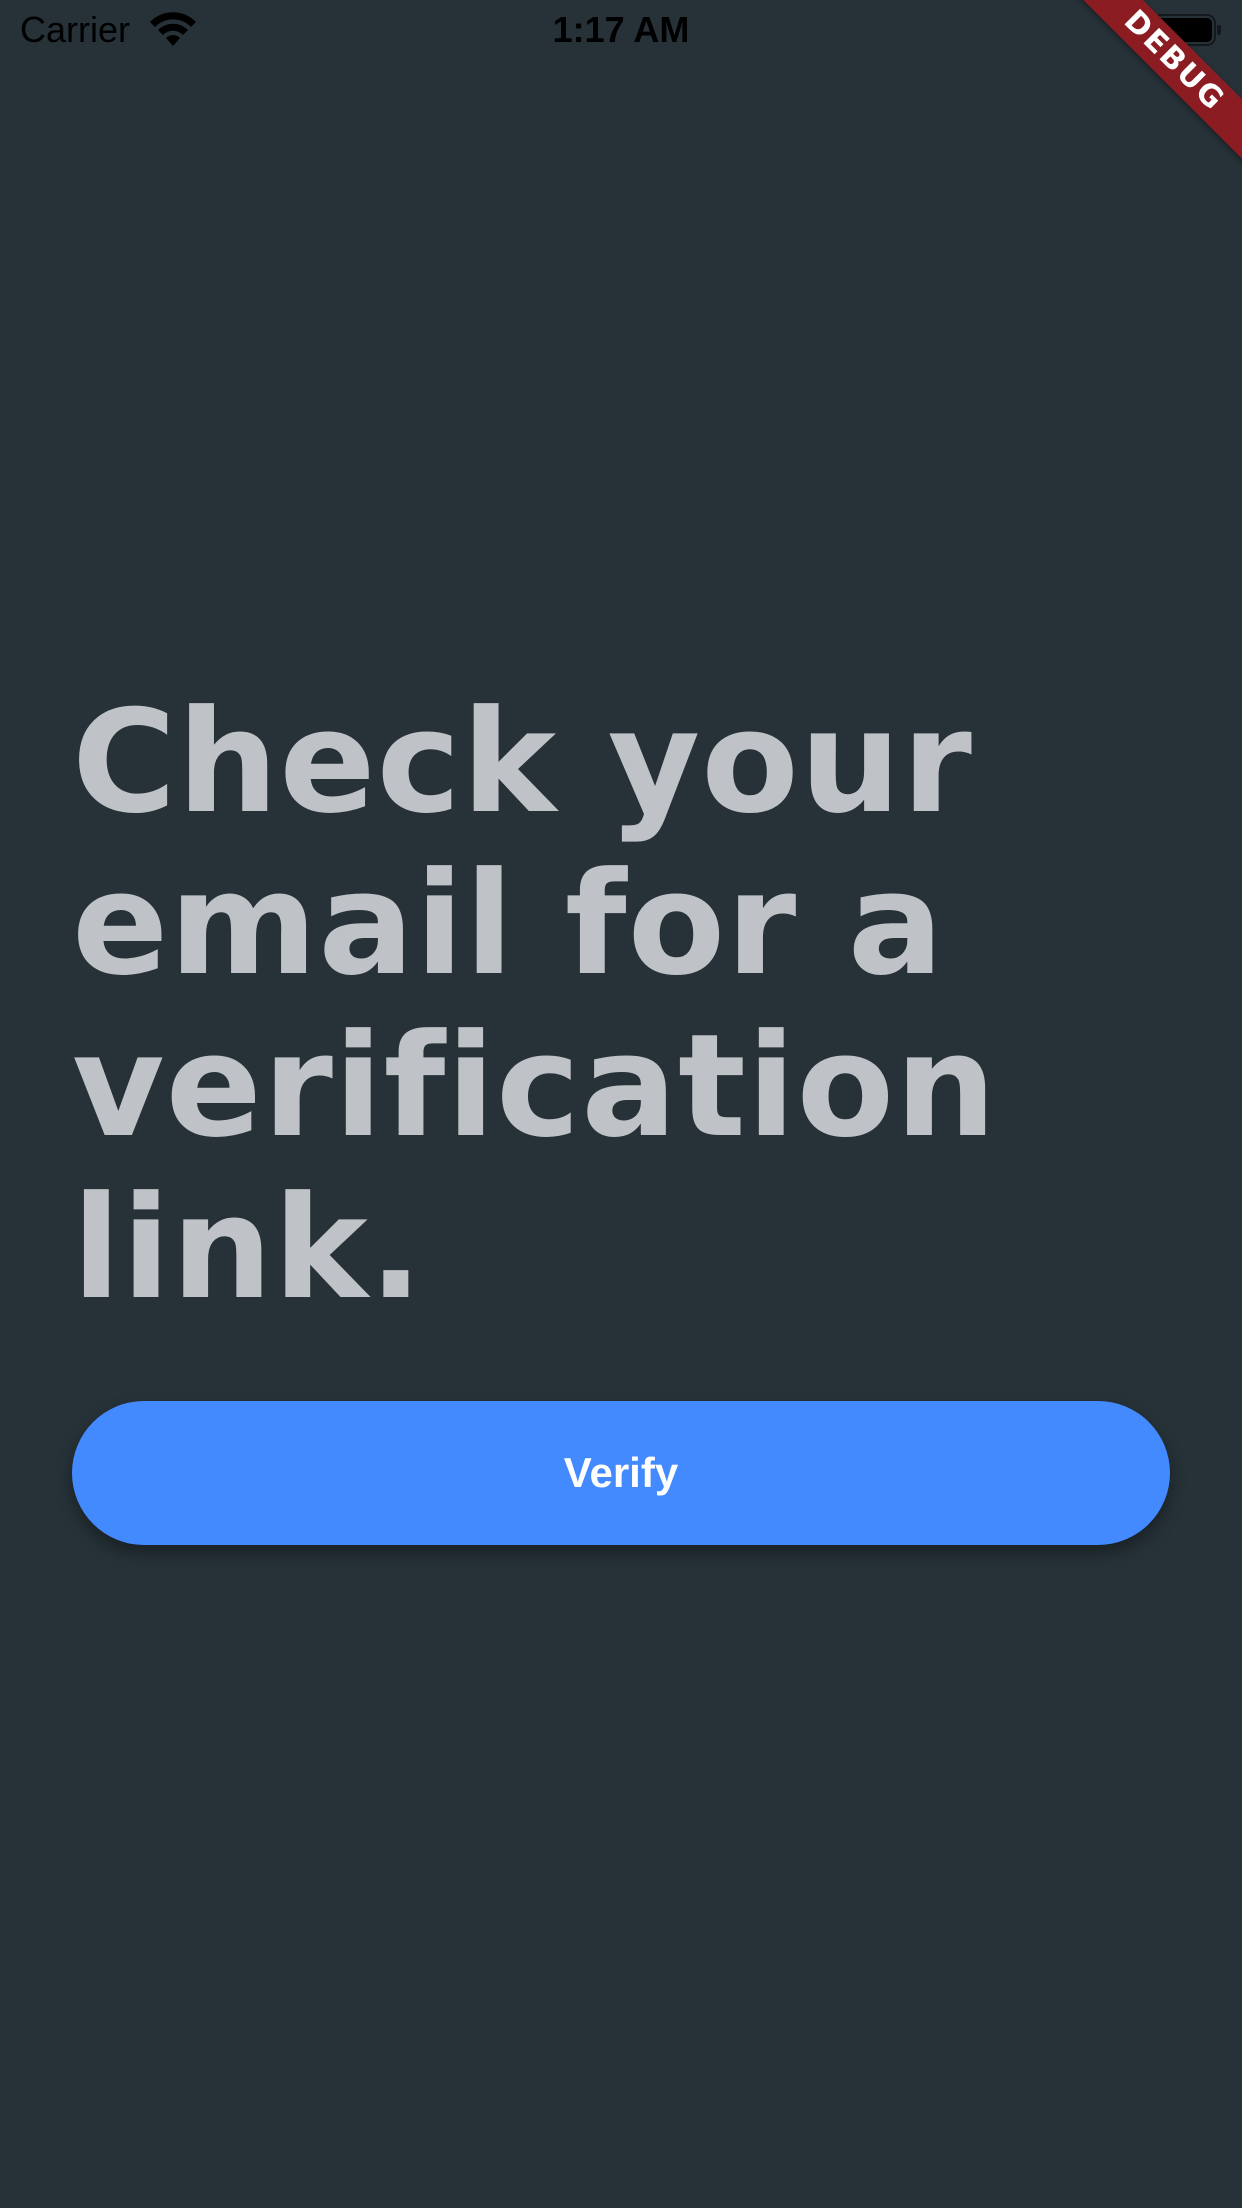  What do you see at coordinates (621, 1473) in the screenshot?
I see `verify-button: Verify` at bounding box center [621, 1473].